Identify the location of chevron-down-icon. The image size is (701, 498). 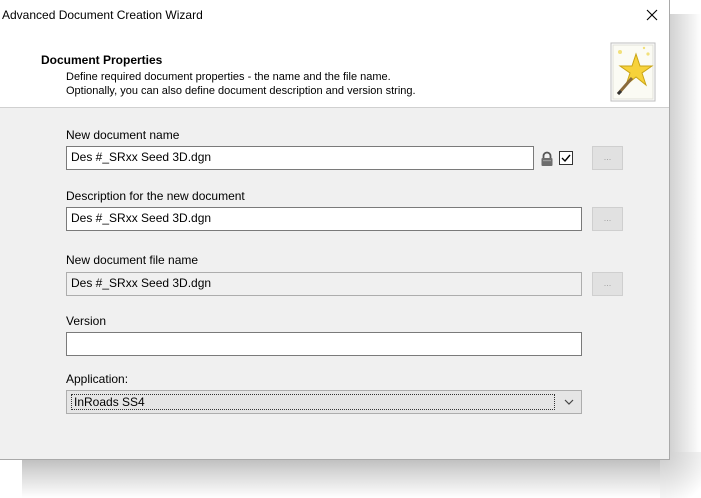
(569, 402).